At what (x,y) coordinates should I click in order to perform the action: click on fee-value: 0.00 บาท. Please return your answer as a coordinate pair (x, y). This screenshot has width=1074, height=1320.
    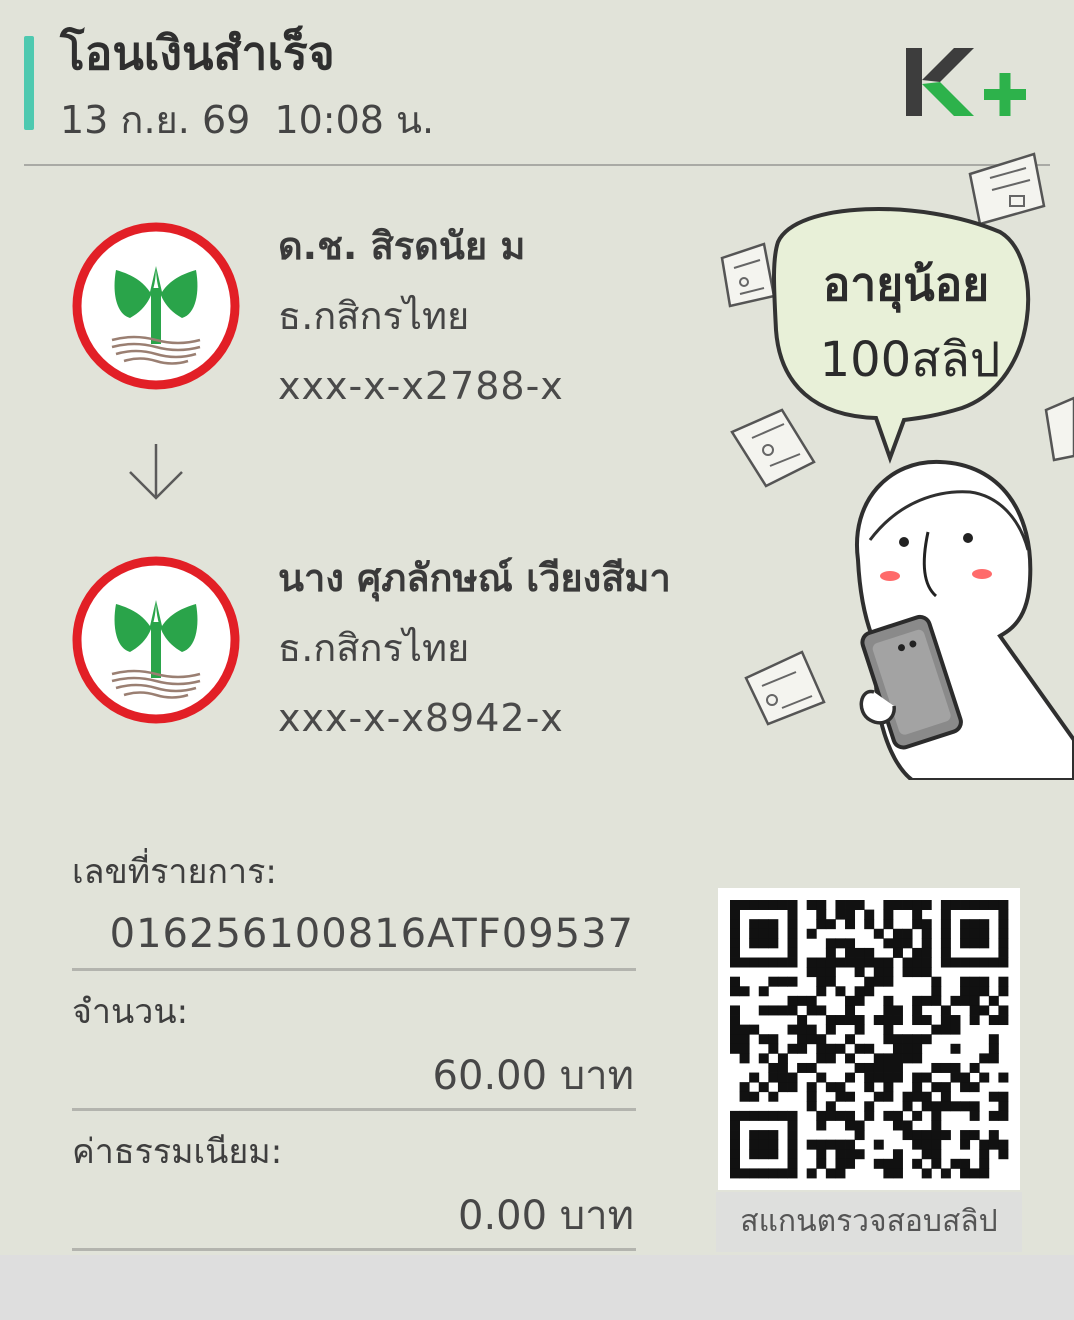
    Looking at the image, I should click on (546, 1216).